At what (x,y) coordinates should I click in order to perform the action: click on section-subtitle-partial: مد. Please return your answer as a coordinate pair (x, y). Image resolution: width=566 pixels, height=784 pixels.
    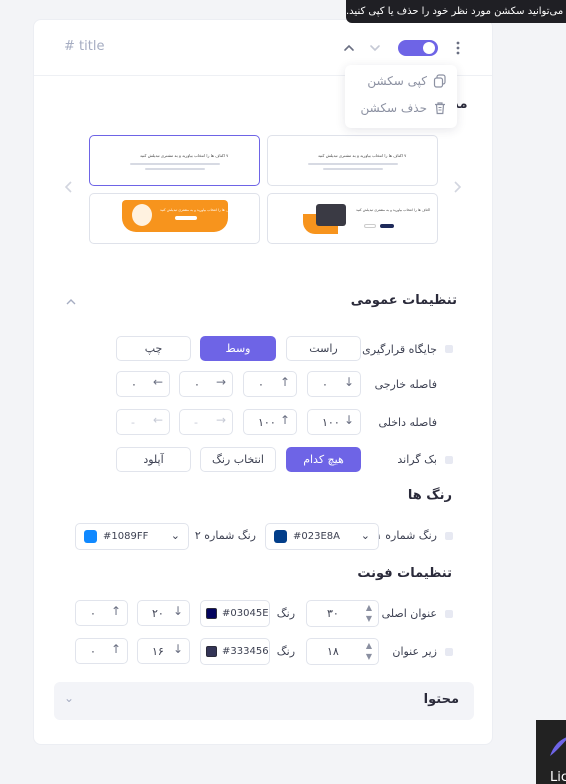
    Looking at the image, I should click on (460, 104).